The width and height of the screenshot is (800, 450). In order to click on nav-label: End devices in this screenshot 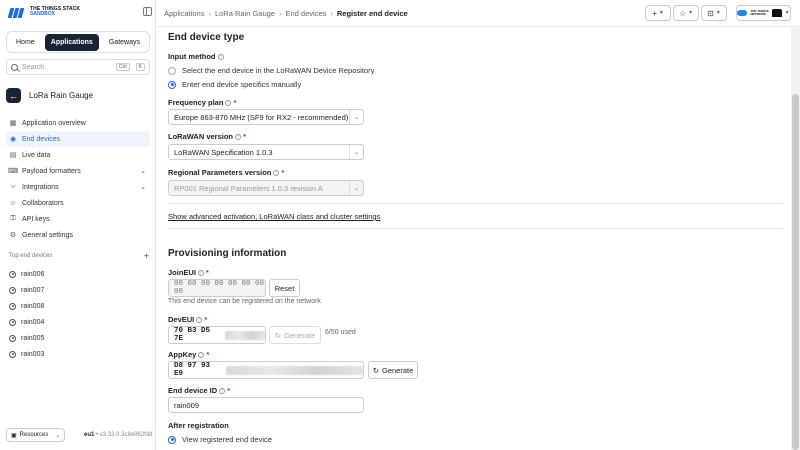, I will do `click(41, 139)`.